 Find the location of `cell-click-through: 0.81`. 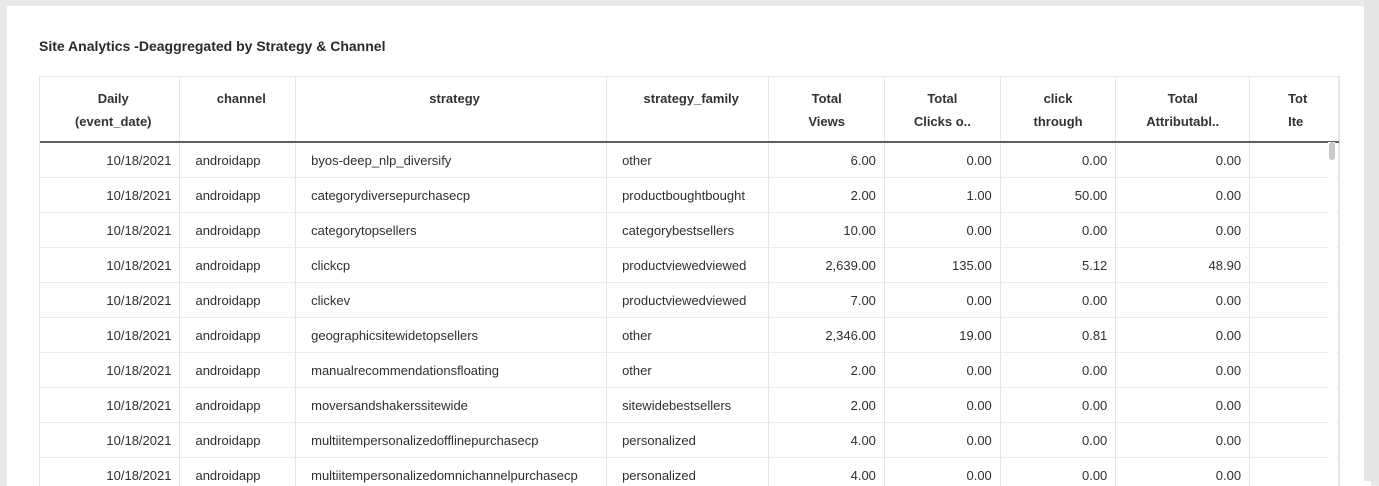

cell-click-through: 0.81 is located at coordinates (1058, 335).